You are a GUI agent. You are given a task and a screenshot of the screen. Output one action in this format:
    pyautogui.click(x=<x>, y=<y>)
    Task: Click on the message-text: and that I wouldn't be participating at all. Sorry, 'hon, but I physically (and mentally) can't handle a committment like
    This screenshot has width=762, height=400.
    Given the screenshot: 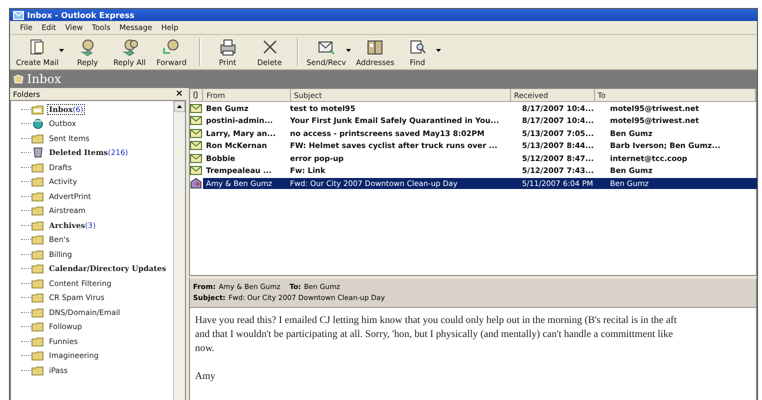 What is the action you would take?
    pyautogui.click(x=434, y=335)
    